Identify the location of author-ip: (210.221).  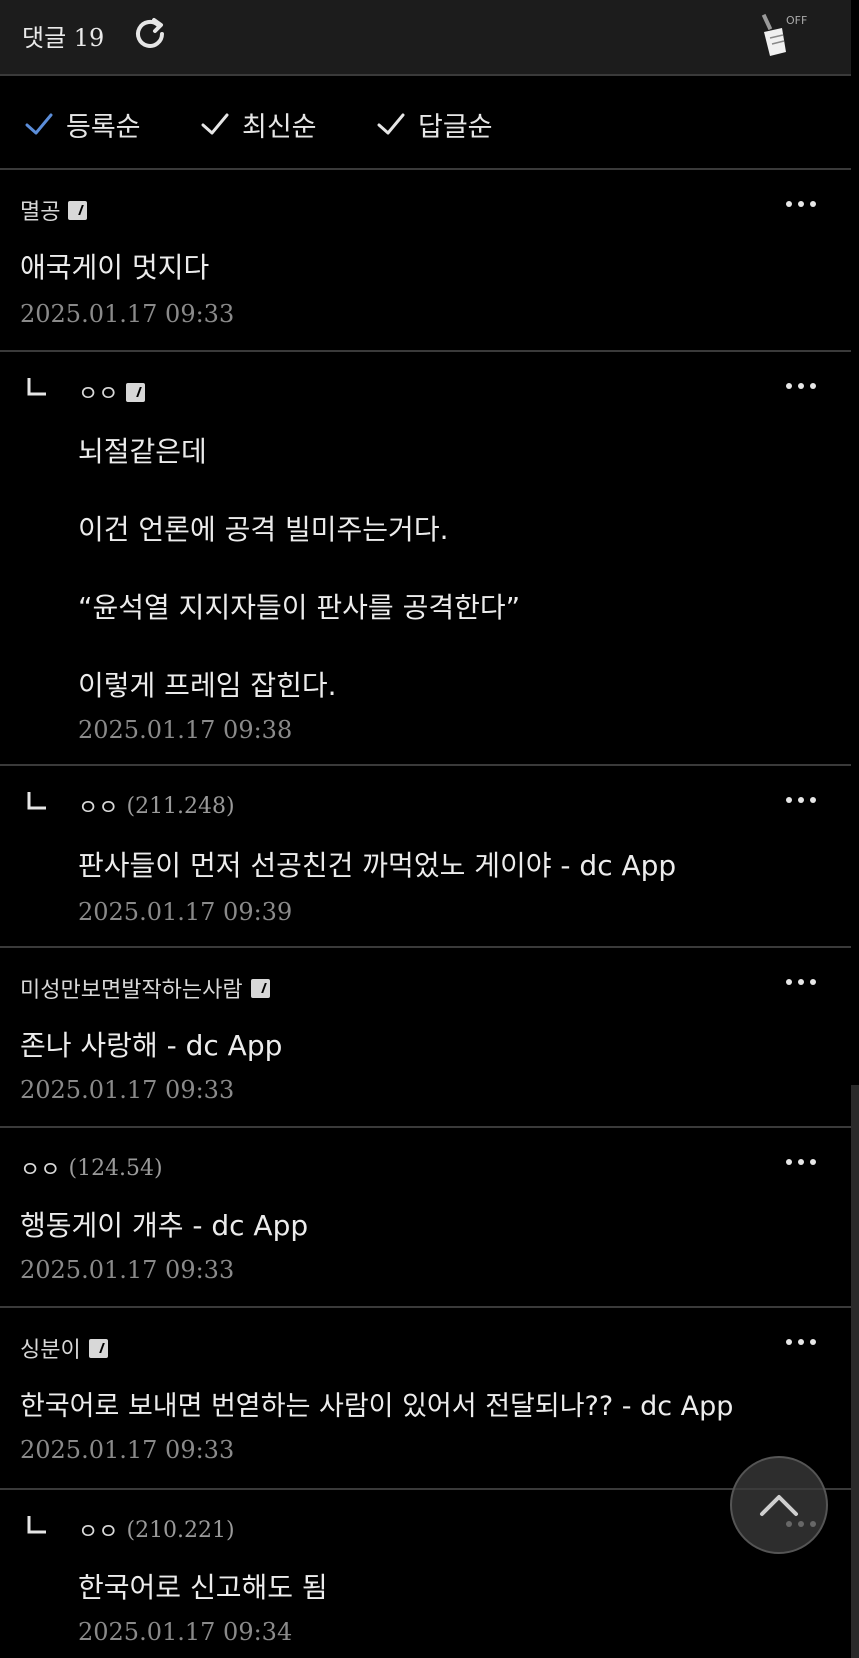
(180, 1530).